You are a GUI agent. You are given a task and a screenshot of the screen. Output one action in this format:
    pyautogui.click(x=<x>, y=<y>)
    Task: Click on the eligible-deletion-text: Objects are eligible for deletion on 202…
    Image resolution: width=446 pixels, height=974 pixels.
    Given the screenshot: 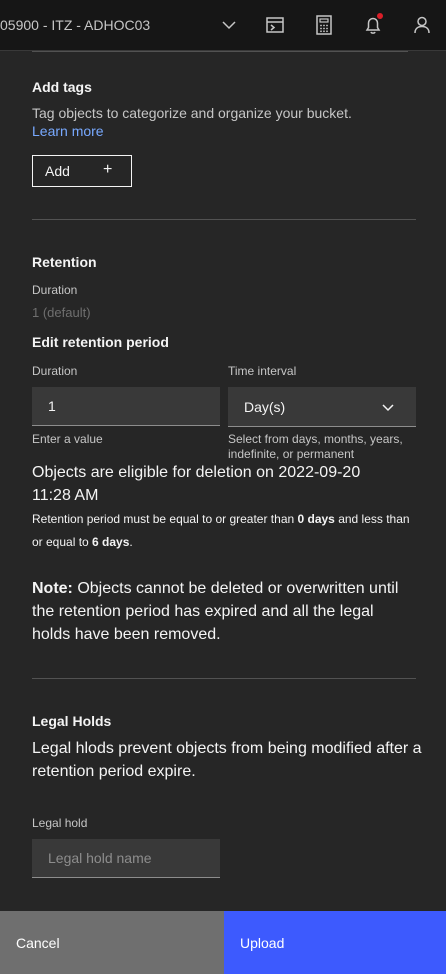 What is the action you would take?
    pyautogui.click(x=196, y=484)
    